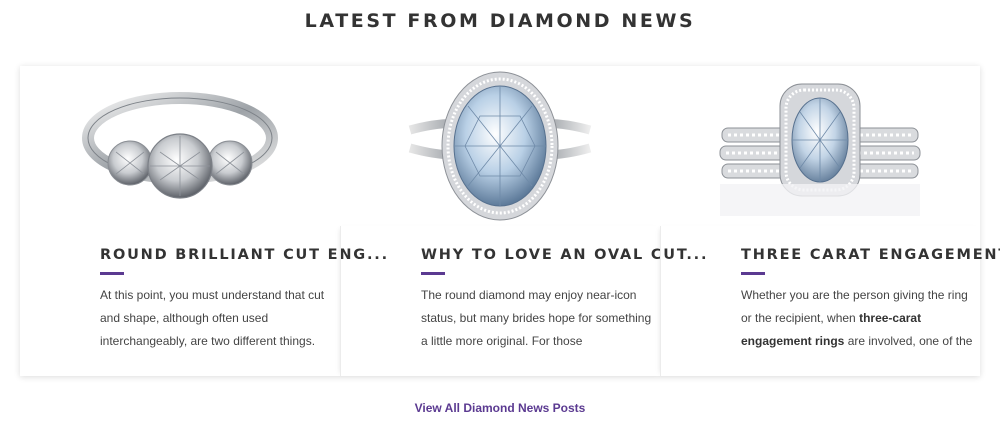  I want to click on oval-halo-ring-image, so click(500, 146).